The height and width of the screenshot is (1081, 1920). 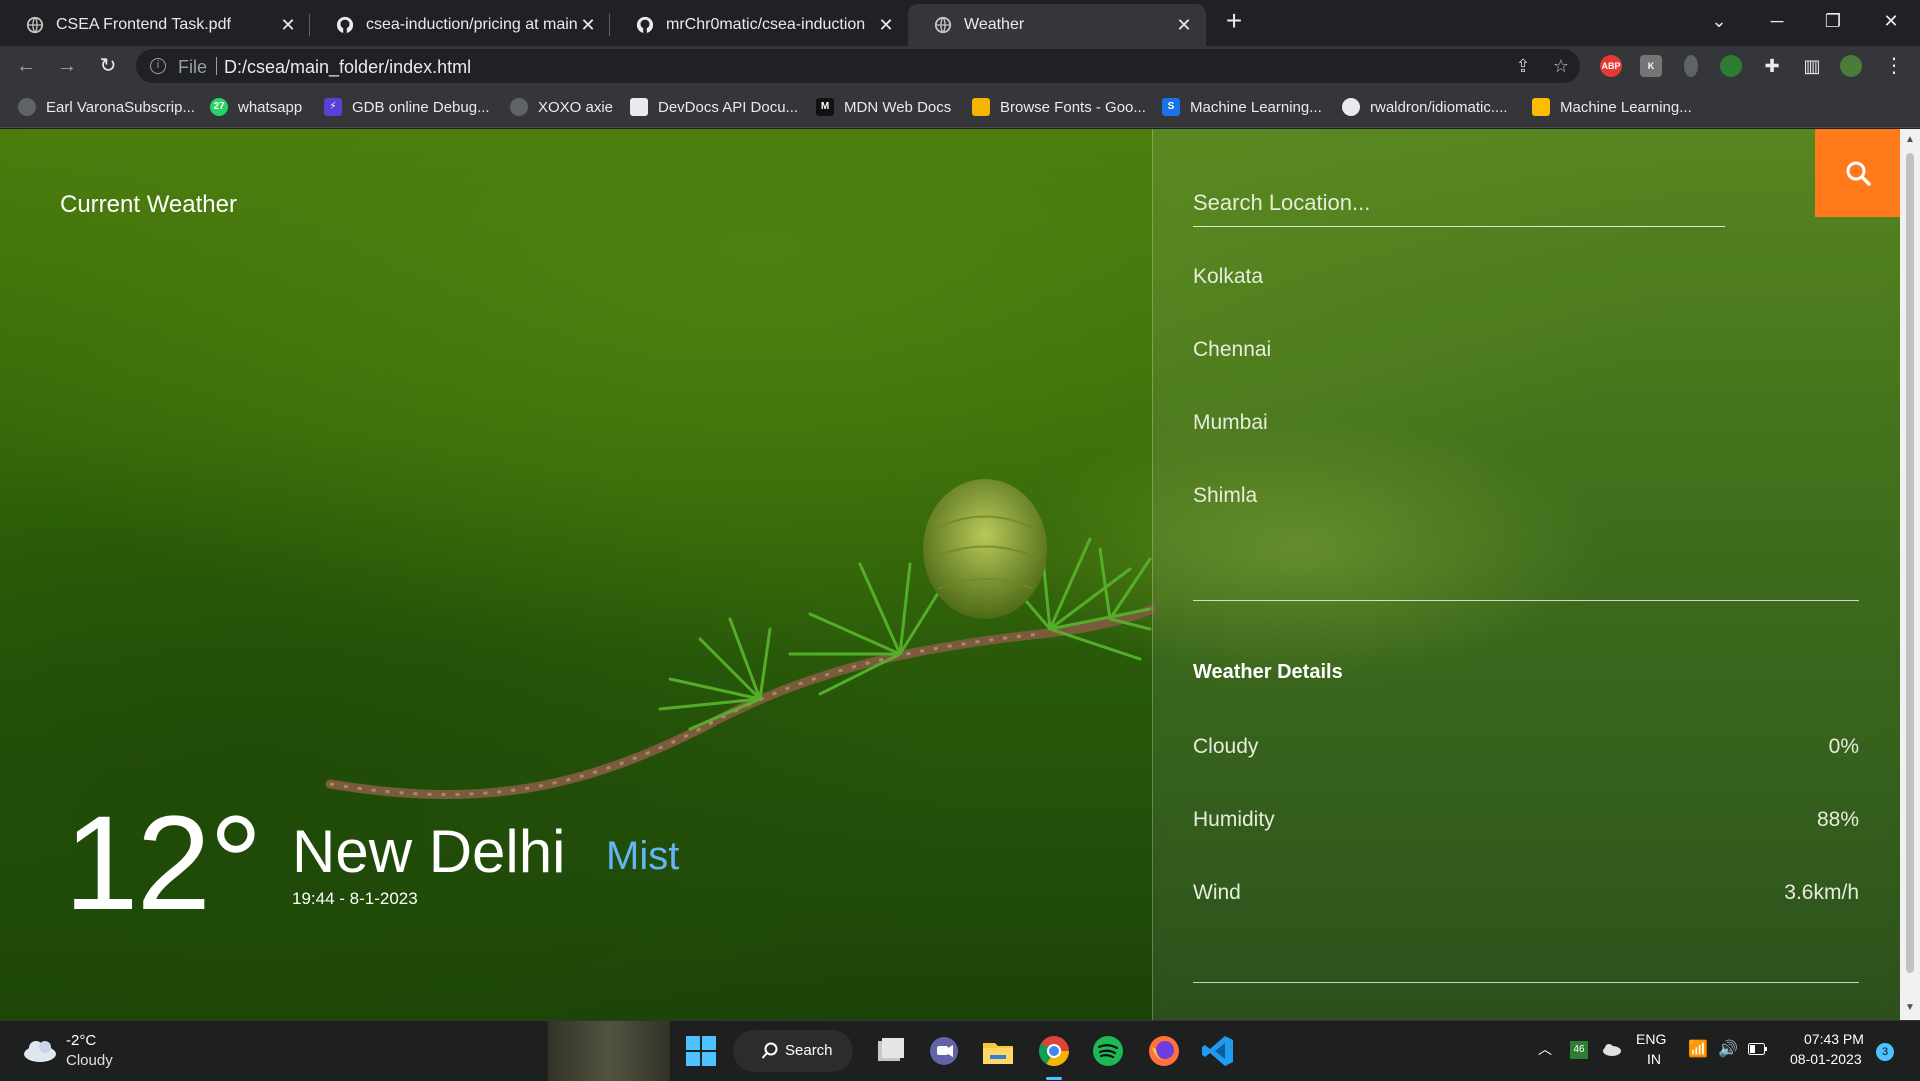 I want to click on language-top: ENG, so click(x=1651, y=1039).